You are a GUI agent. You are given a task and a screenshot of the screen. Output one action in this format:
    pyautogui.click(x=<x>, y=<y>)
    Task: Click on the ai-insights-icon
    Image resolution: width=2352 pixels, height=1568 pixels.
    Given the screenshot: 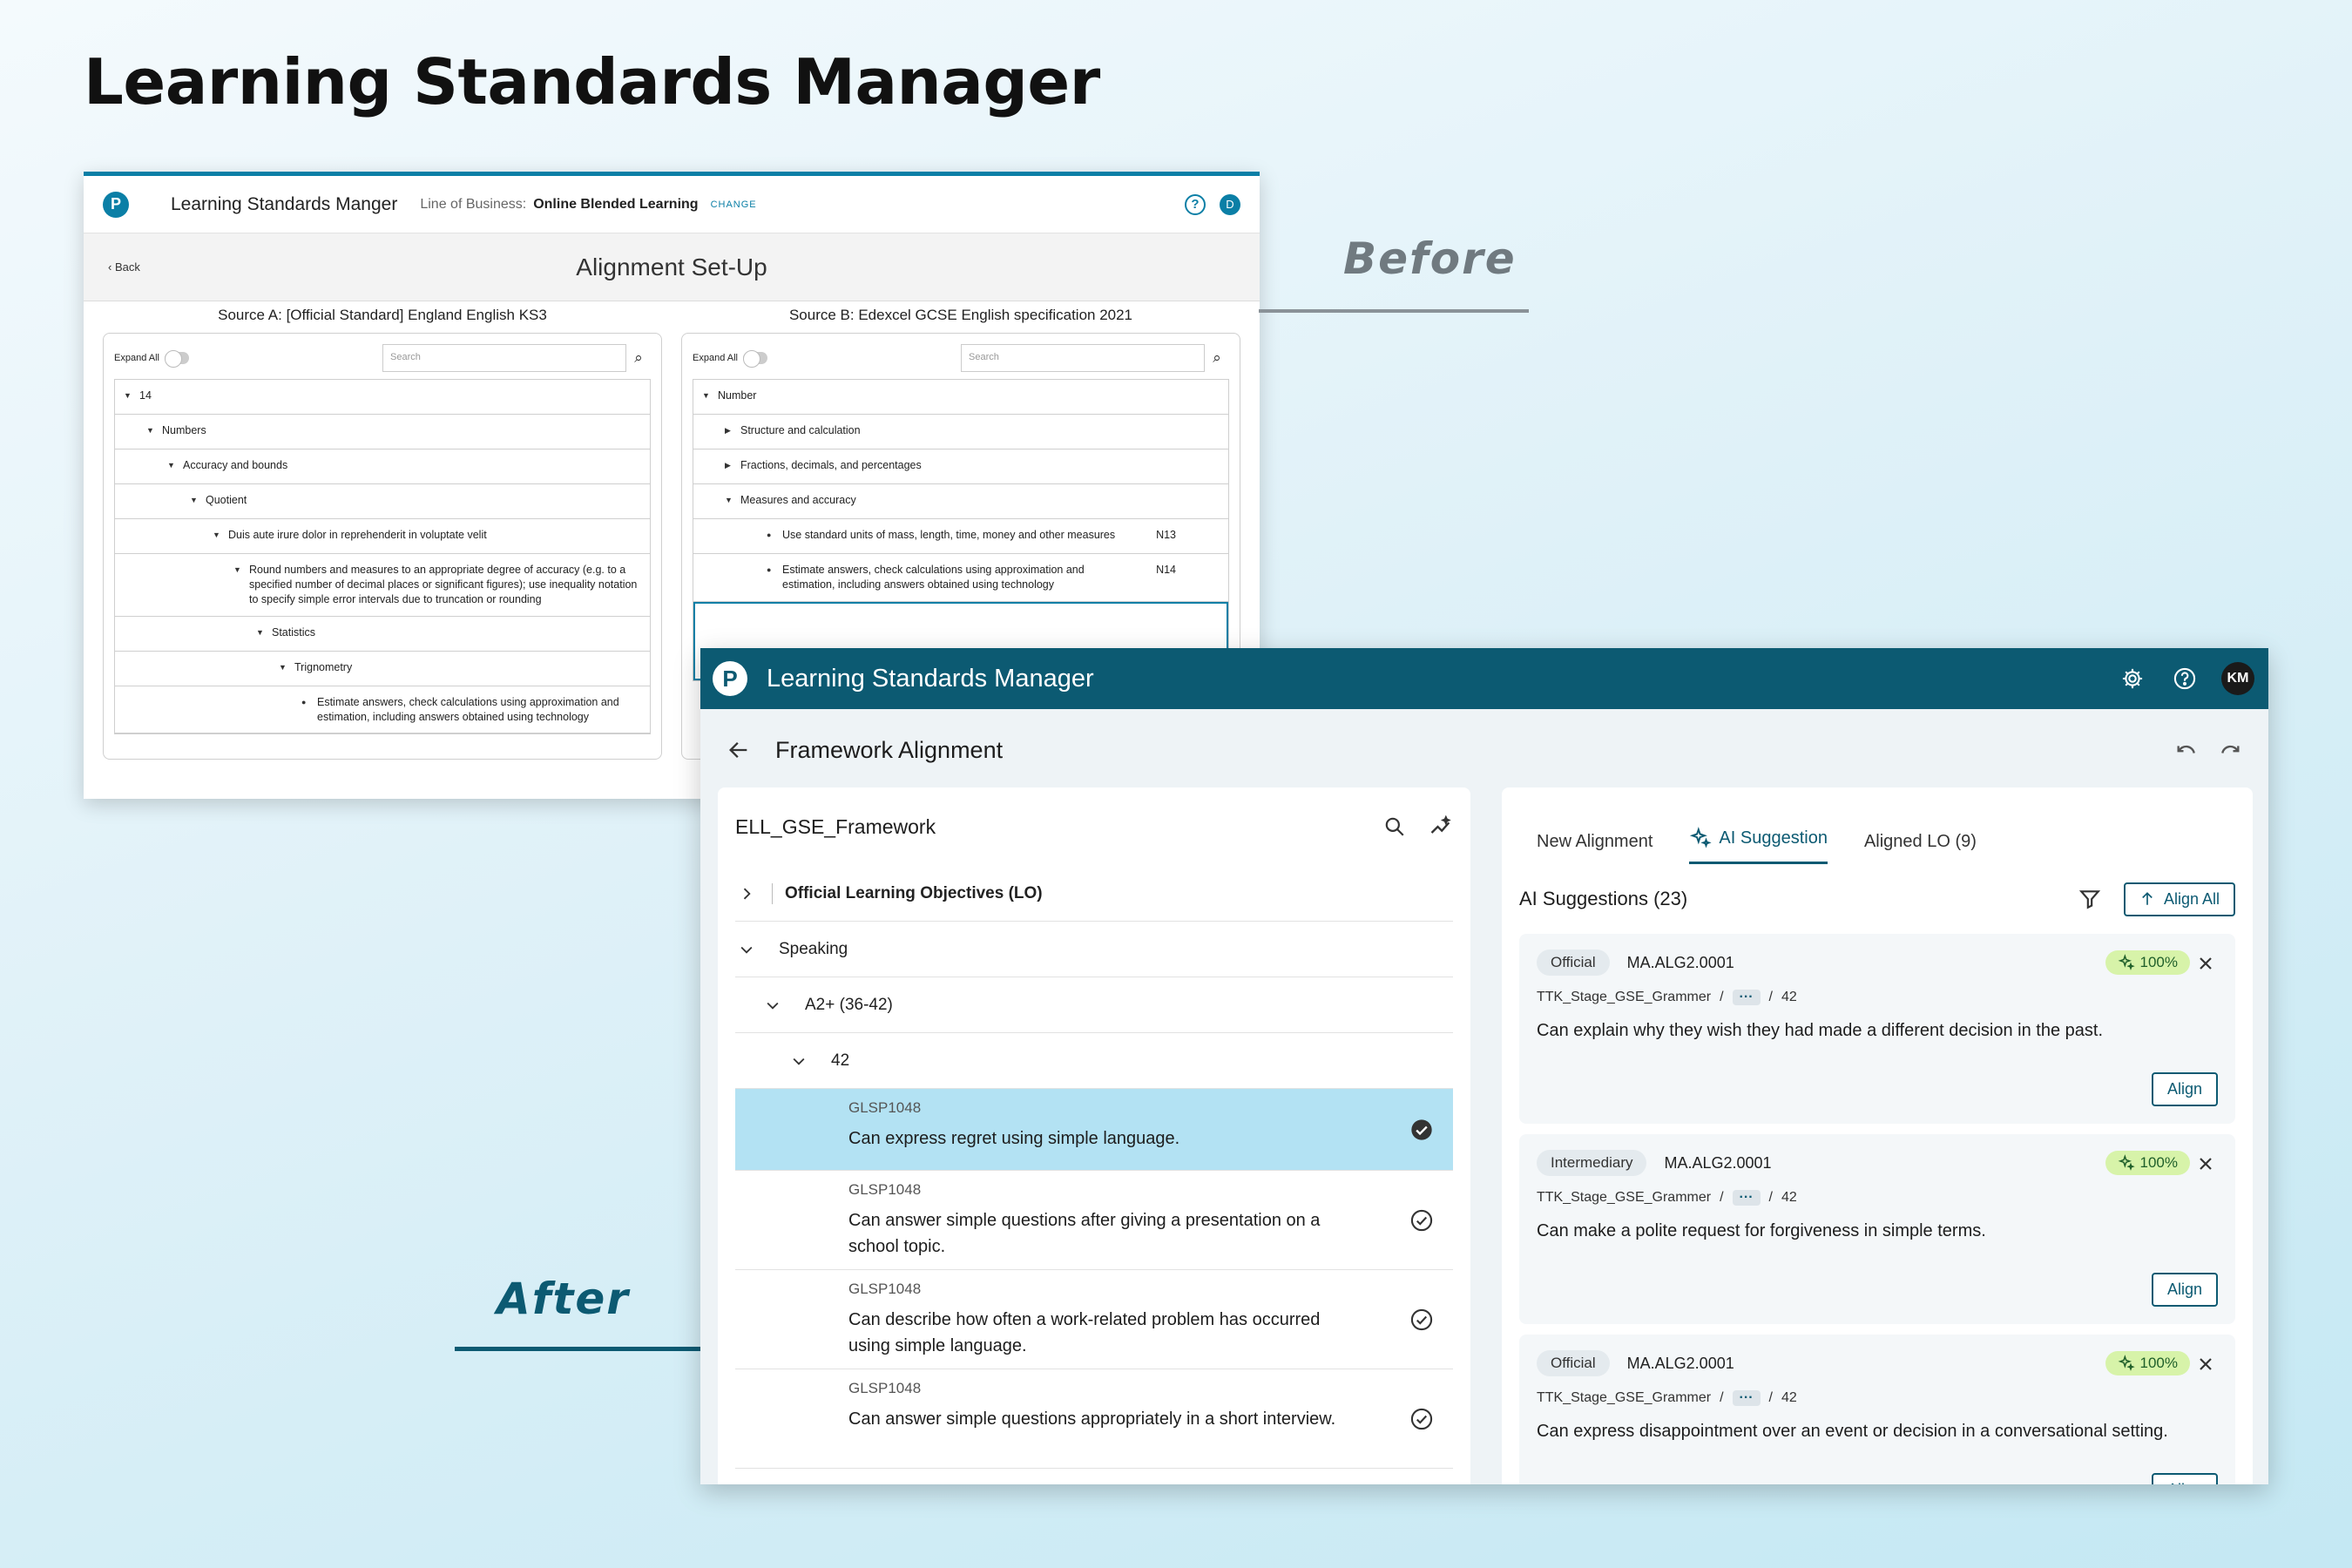 What is the action you would take?
    pyautogui.click(x=1441, y=826)
    